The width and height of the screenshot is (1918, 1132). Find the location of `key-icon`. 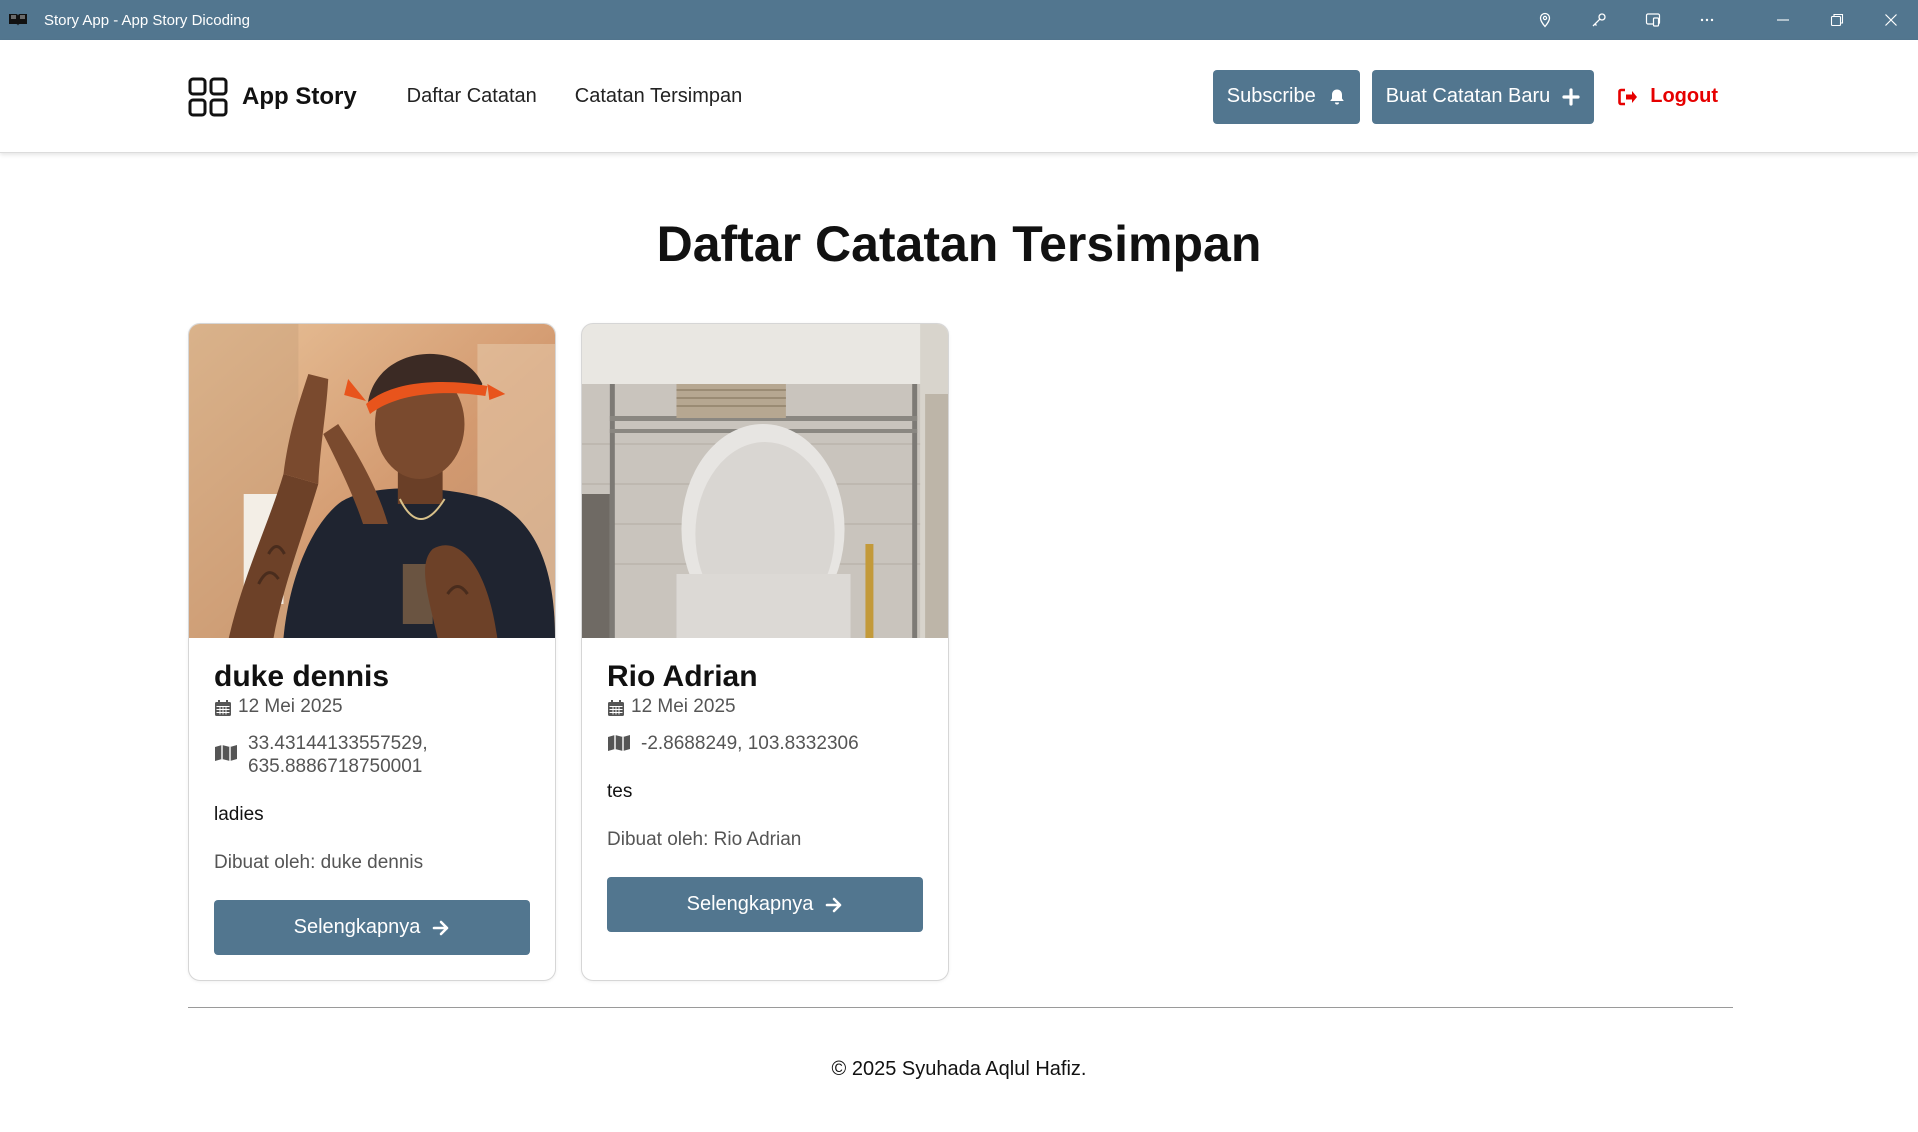

key-icon is located at coordinates (1599, 20).